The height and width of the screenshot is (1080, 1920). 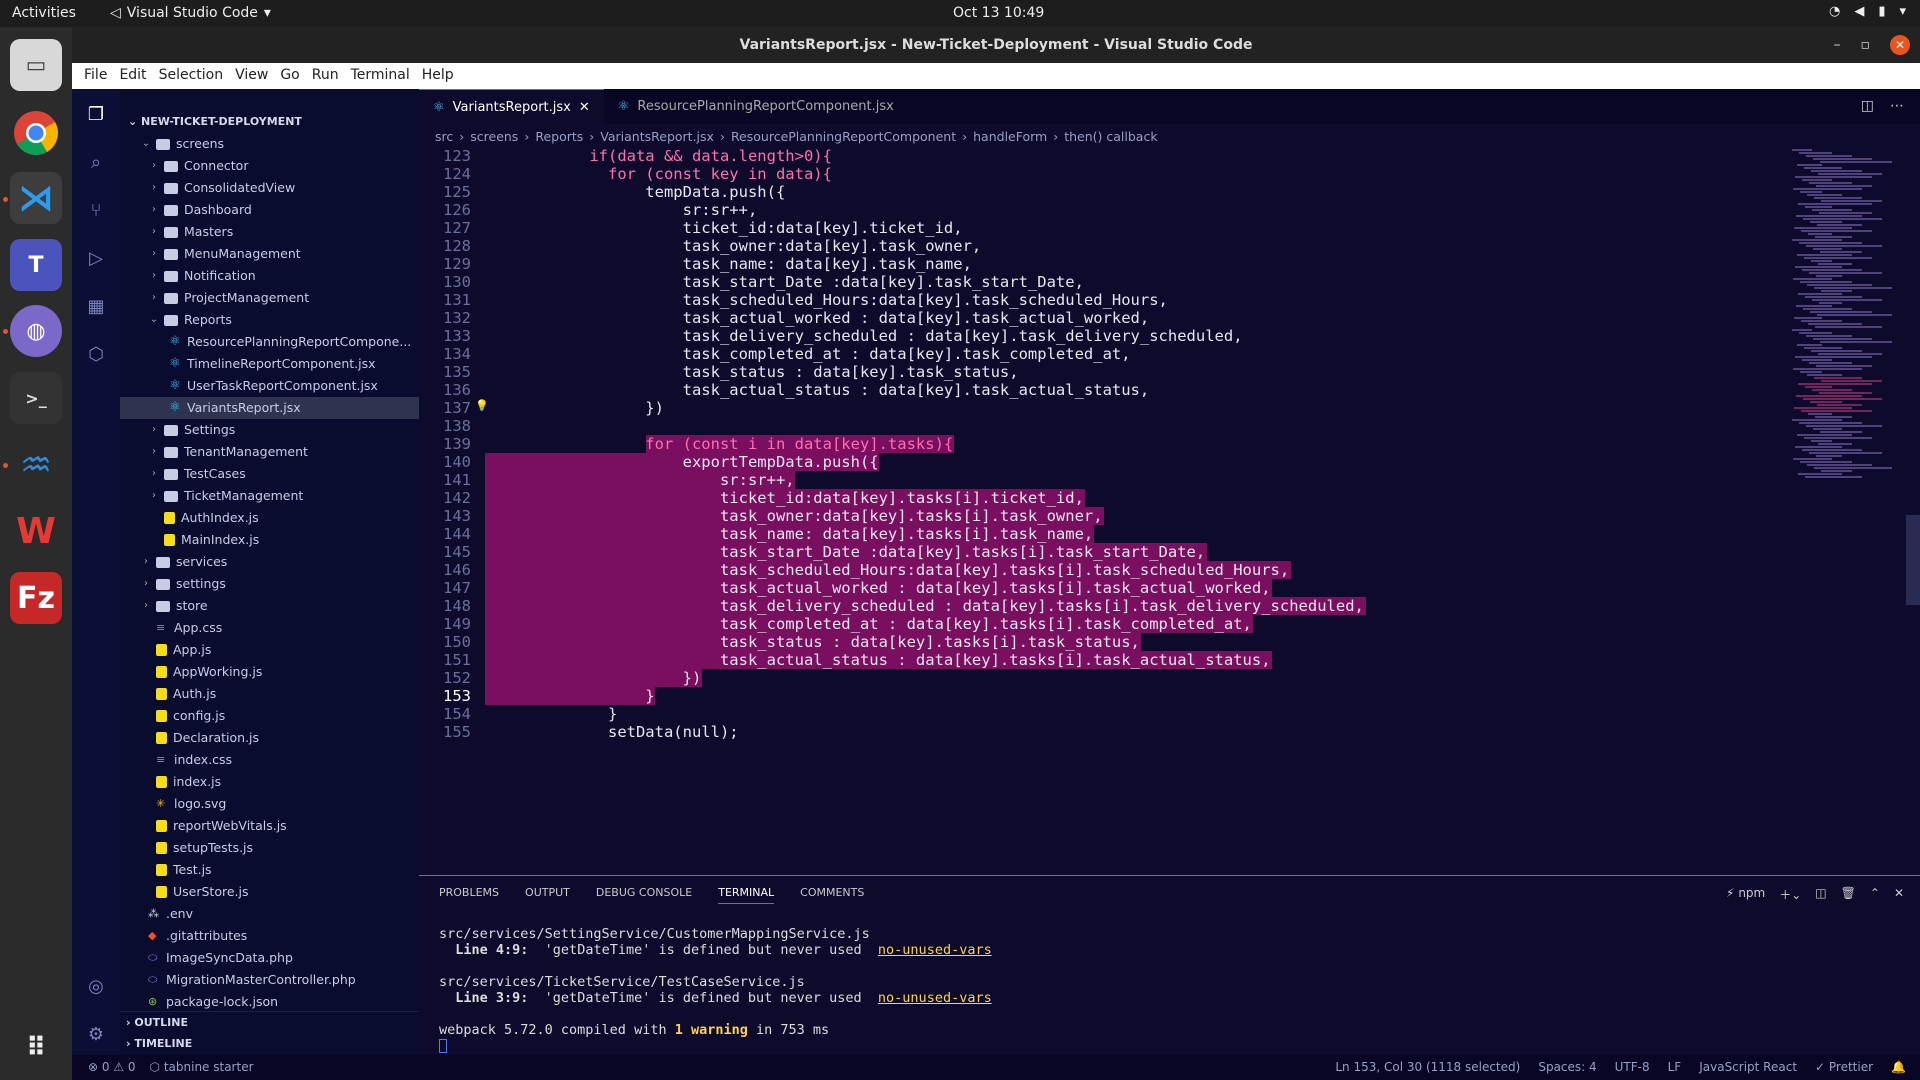 What do you see at coordinates (36, 531) in the screenshot?
I see `wps-office-icon: W` at bounding box center [36, 531].